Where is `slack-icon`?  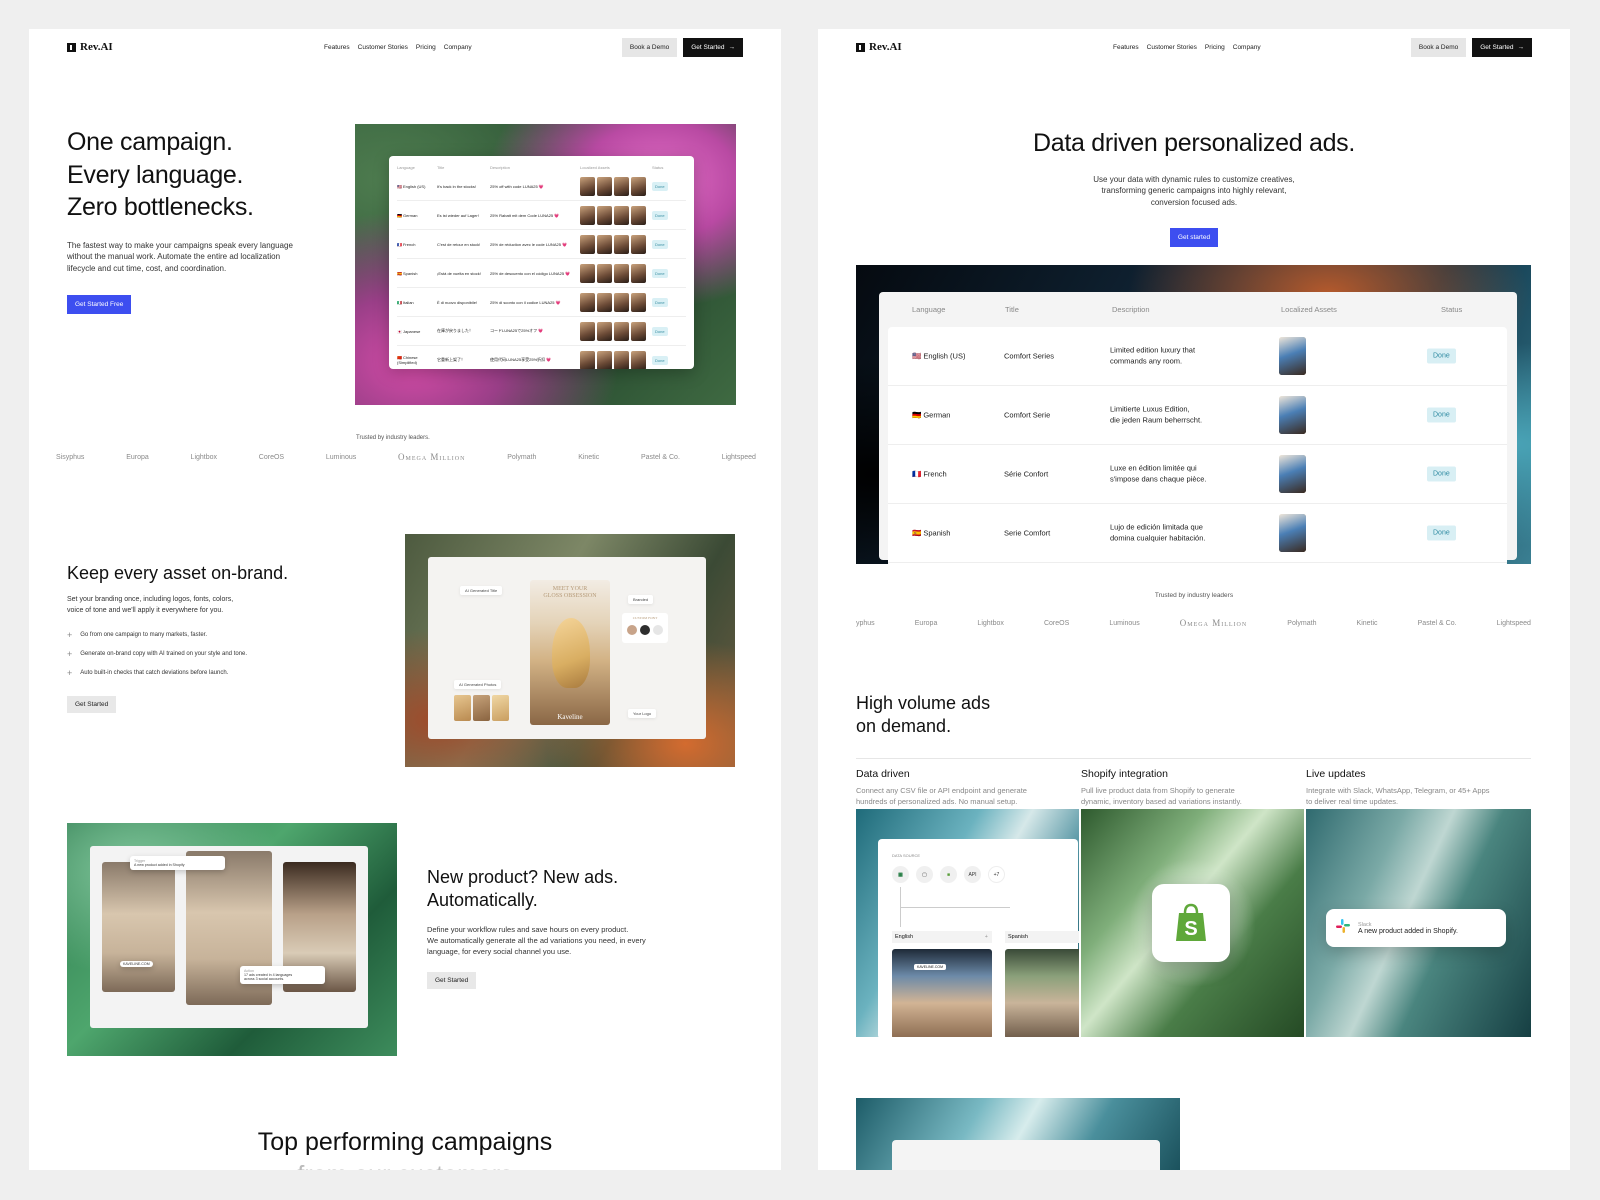
slack-icon is located at coordinates (1343, 928).